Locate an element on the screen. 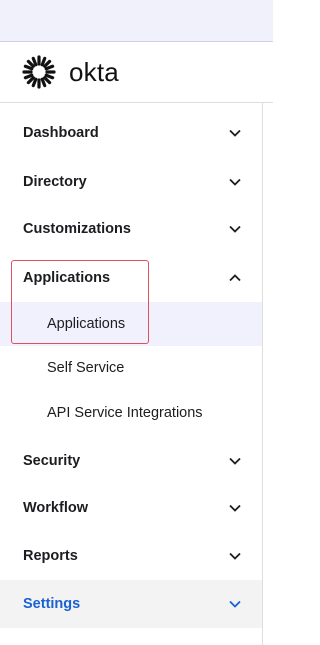 This screenshot has width=320, height=645. nav-item-label: Applications is located at coordinates (67, 278).